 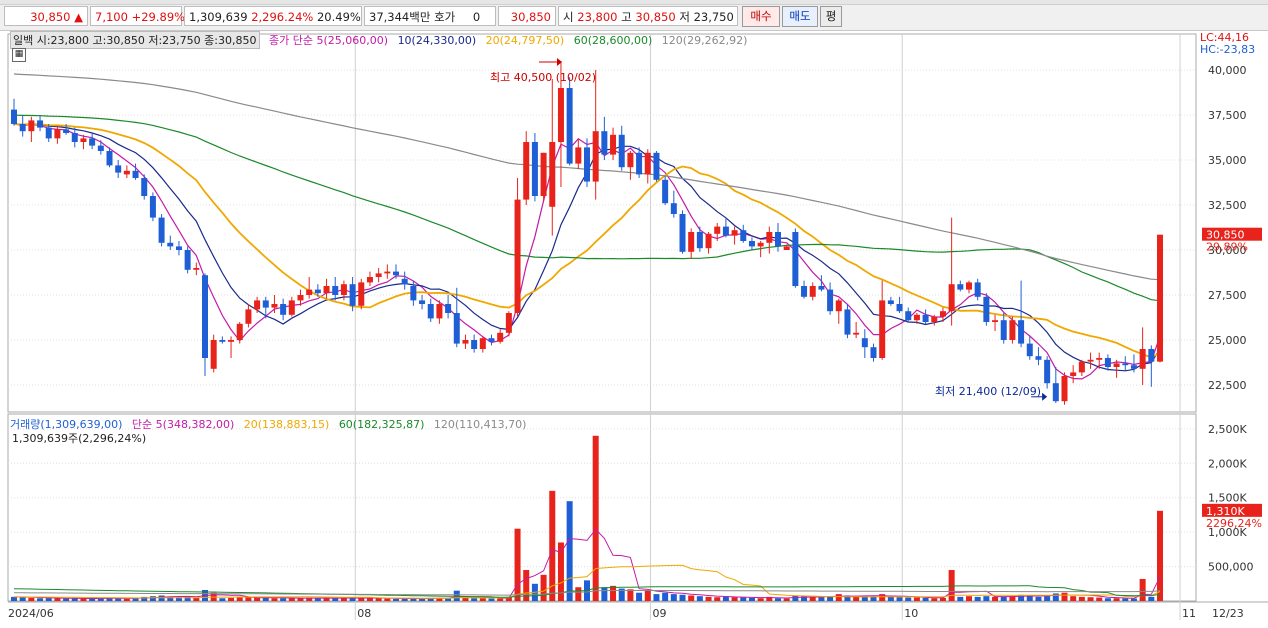 I want to click on trade-value: 37,344백만, so click(x=400, y=17).